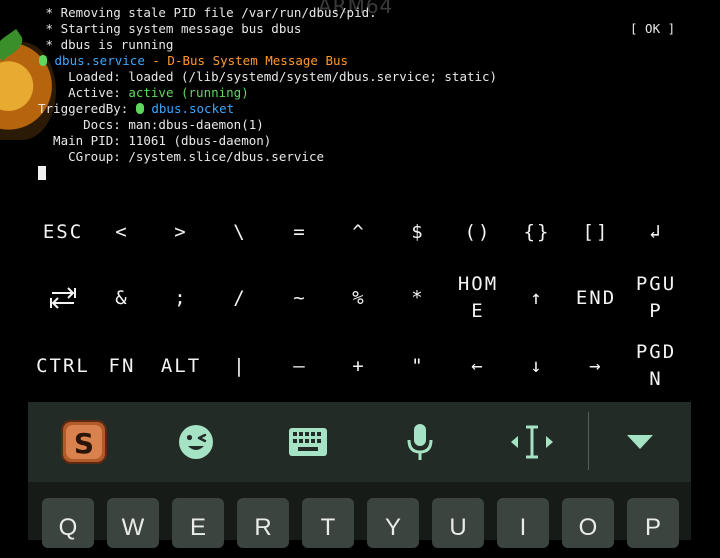 Image resolution: width=720 pixels, height=558 pixels. I want to click on active-value: active (running), so click(184, 92).